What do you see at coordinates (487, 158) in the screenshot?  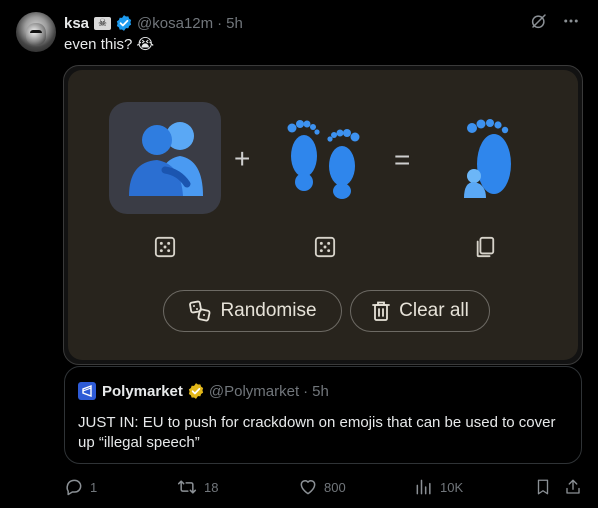 I see `footprint-hugging-emoji-icon` at bounding box center [487, 158].